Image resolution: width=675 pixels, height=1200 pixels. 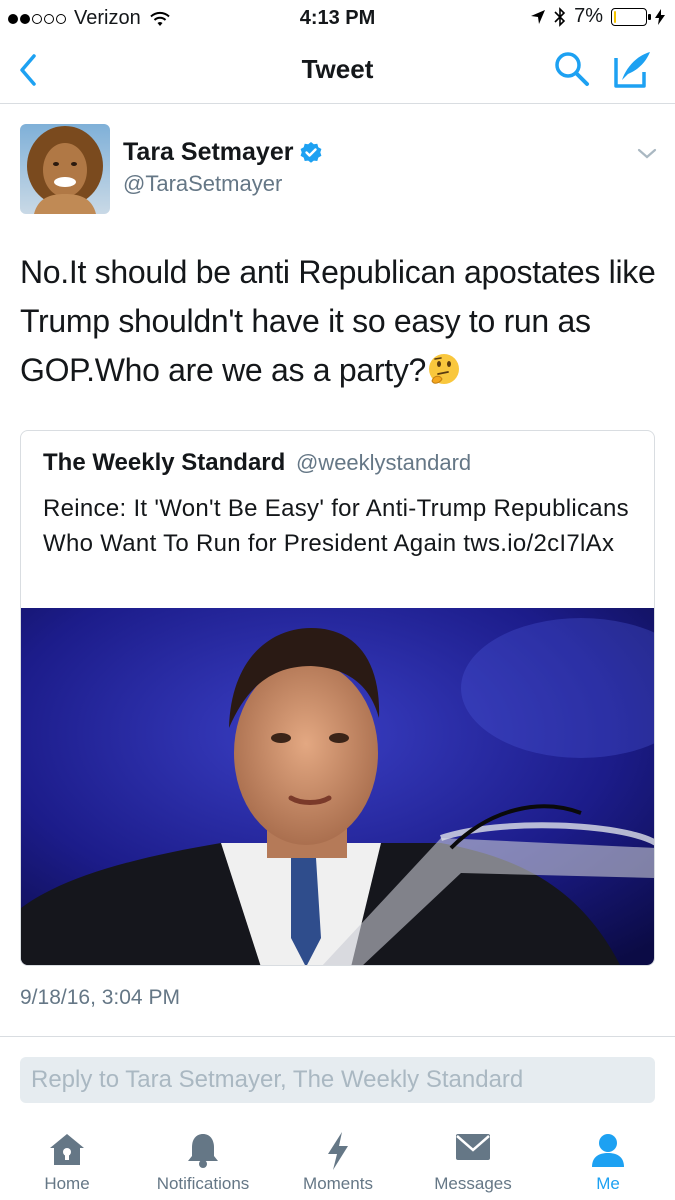 I want to click on tab-home-label: Home, so click(x=67, y=1183).